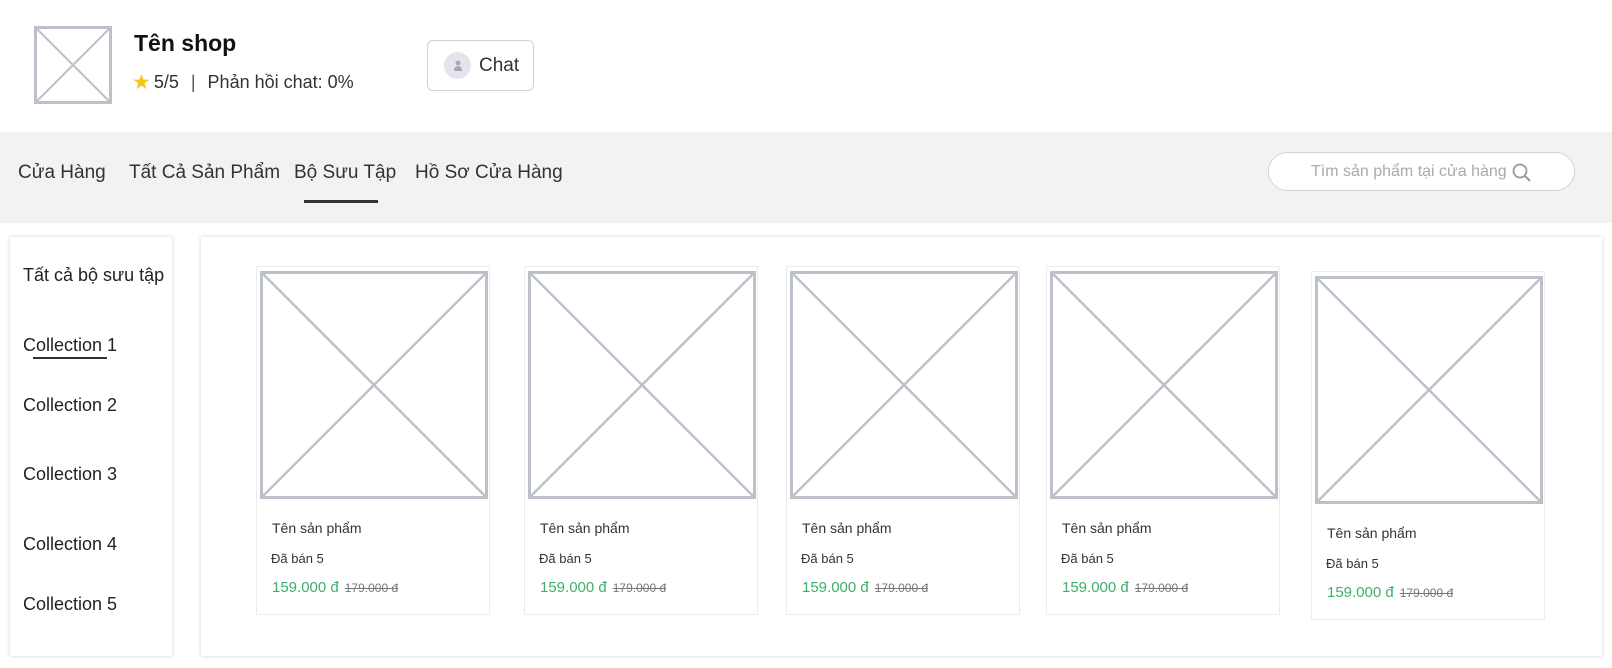  I want to click on active-collection-underline, so click(70, 358).